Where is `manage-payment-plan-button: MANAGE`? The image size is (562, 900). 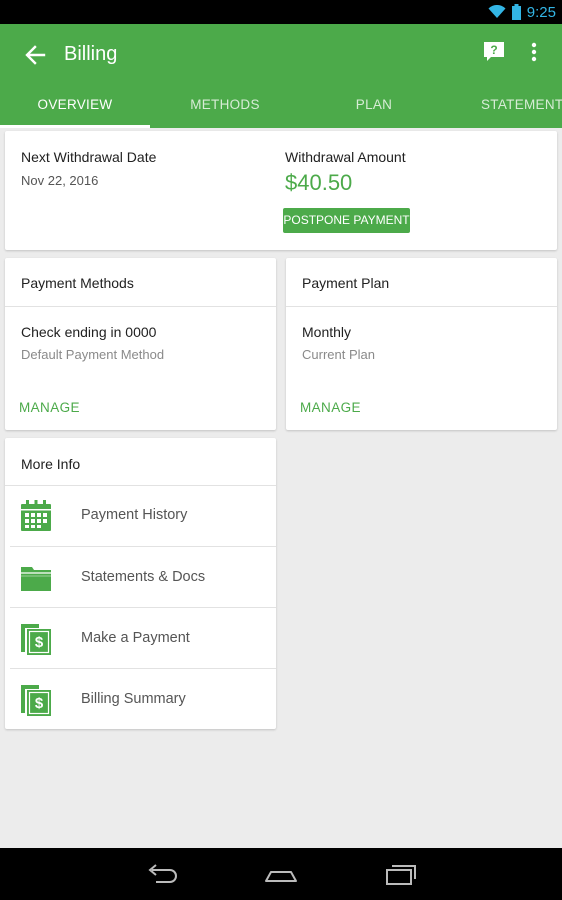
manage-payment-plan-button: MANAGE is located at coordinates (330, 407).